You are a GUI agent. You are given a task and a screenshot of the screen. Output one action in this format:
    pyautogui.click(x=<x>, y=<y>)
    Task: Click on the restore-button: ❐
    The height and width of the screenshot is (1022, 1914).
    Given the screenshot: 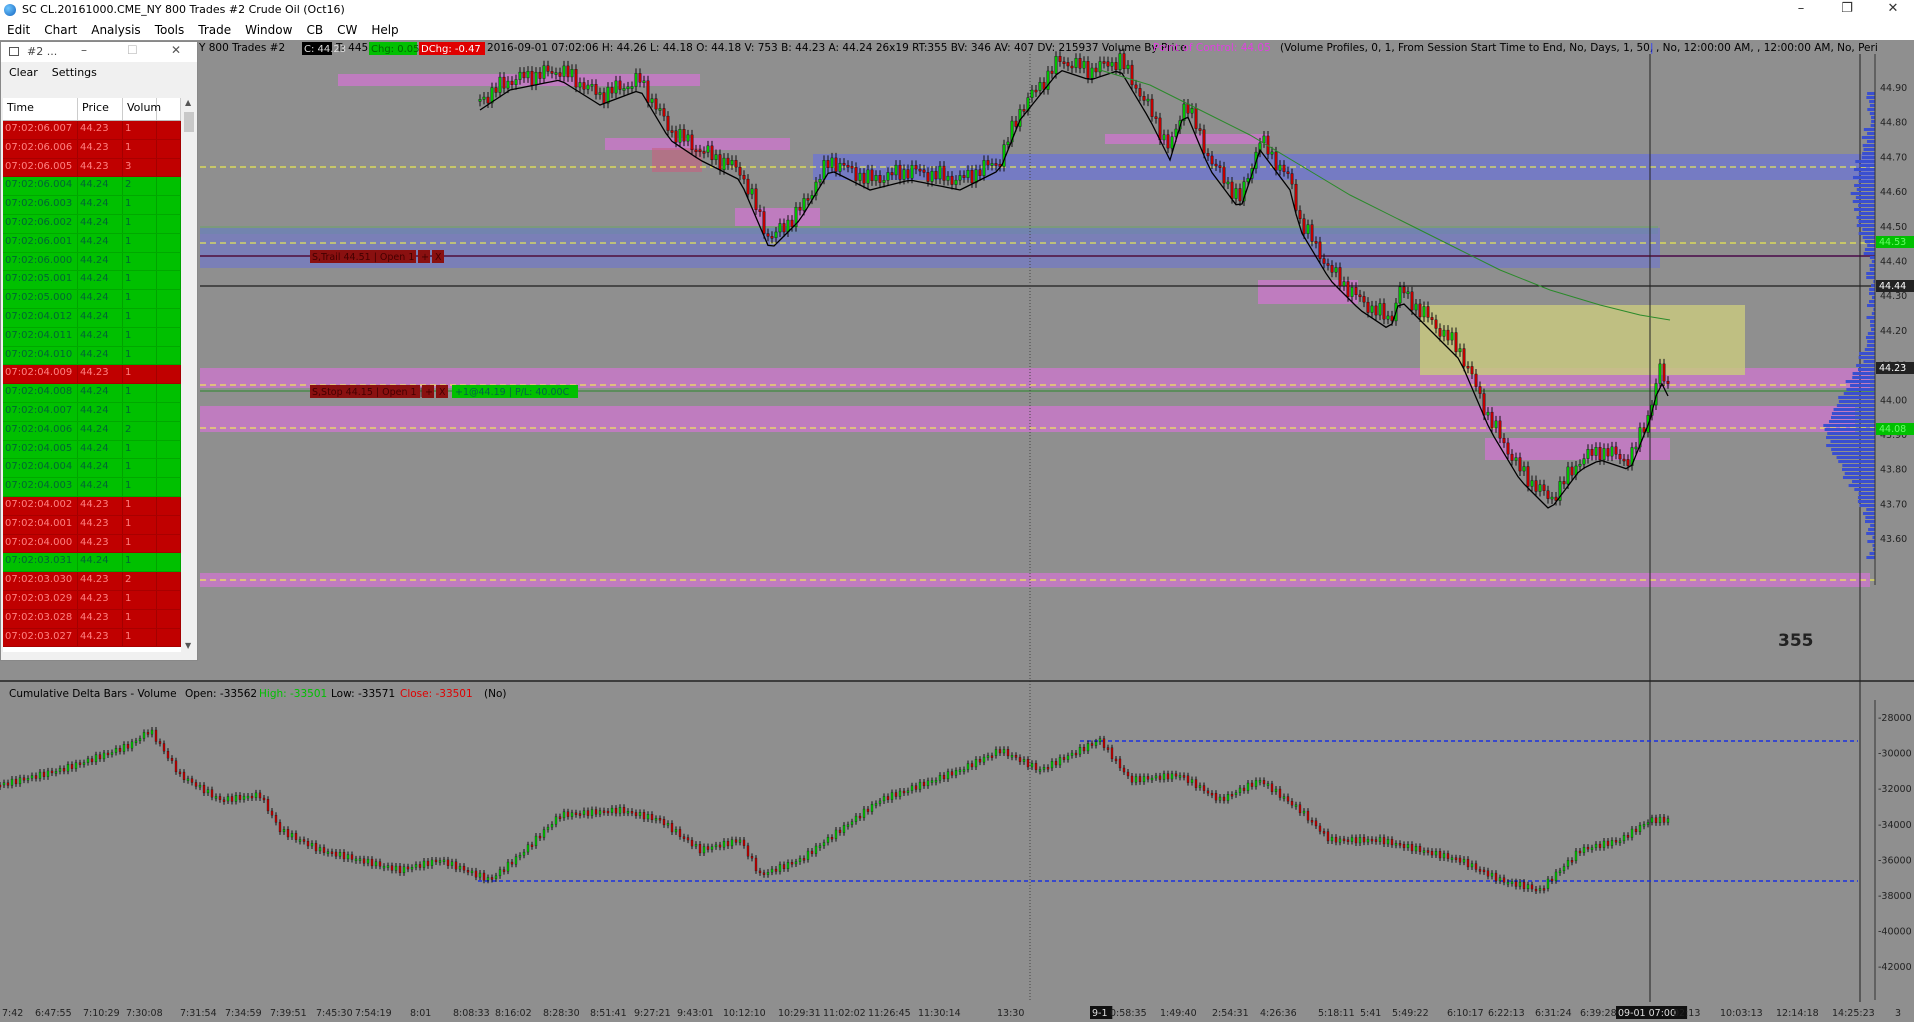 What is the action you would take?
    pyautogui.click(x=1847, y=10)
    